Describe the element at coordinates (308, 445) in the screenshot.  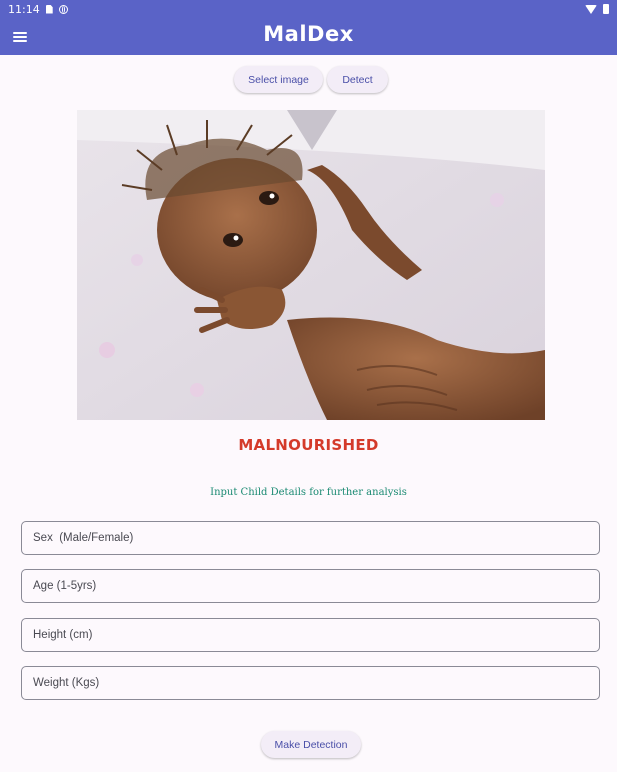
I see `detection-result-label: MALNOURISHED` at that location.